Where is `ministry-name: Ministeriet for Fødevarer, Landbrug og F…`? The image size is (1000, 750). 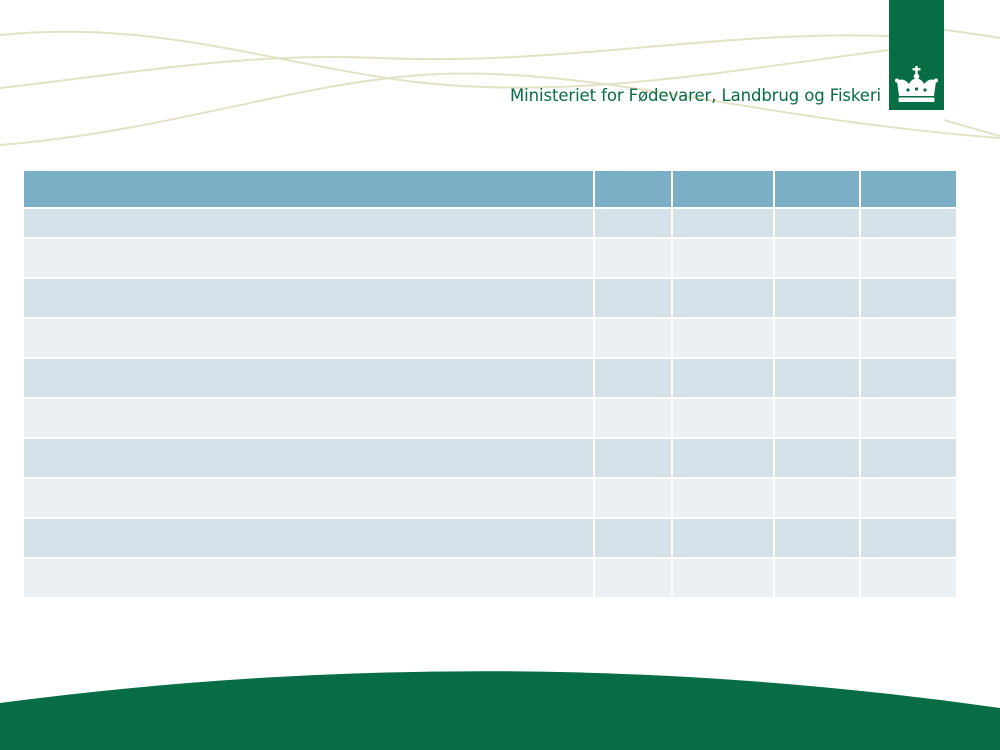 ministry-name: Ministeriet for Fødevarer, Landbrug og F… is located at coordinates (696, 95).